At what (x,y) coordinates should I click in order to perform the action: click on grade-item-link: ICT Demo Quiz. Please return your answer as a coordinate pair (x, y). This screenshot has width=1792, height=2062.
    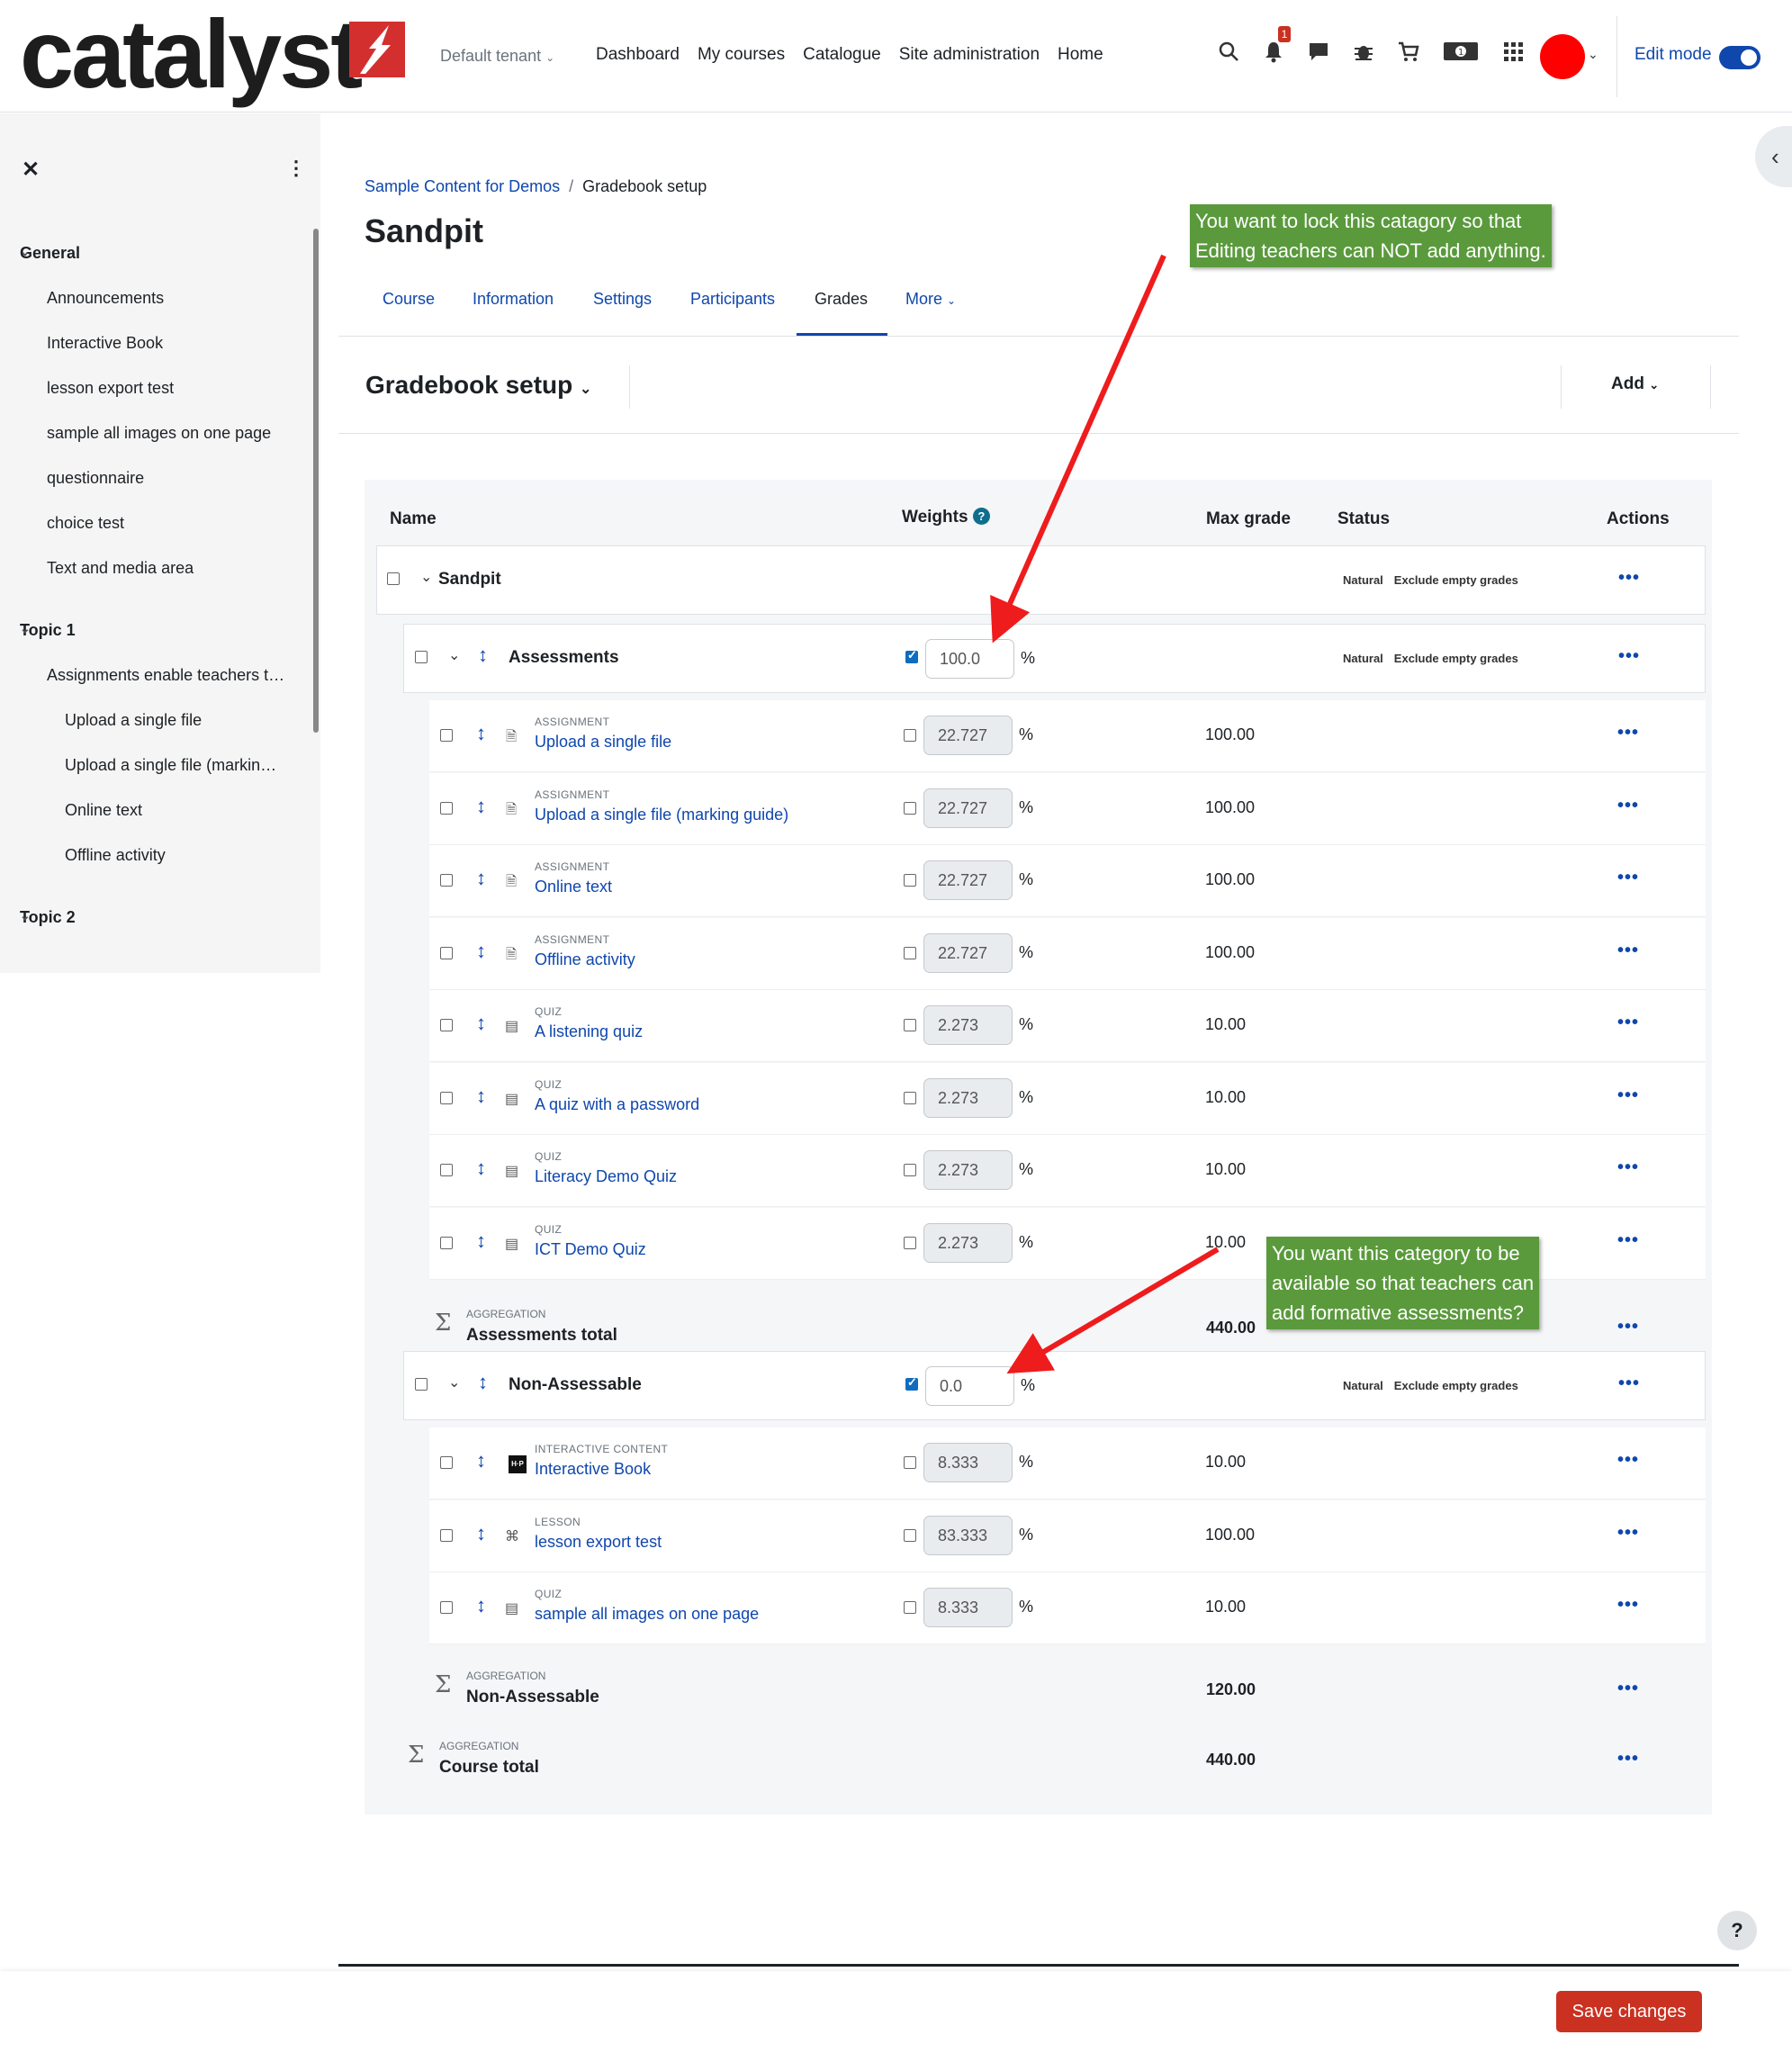
    Looking at the image, I should click on (591, 1249).